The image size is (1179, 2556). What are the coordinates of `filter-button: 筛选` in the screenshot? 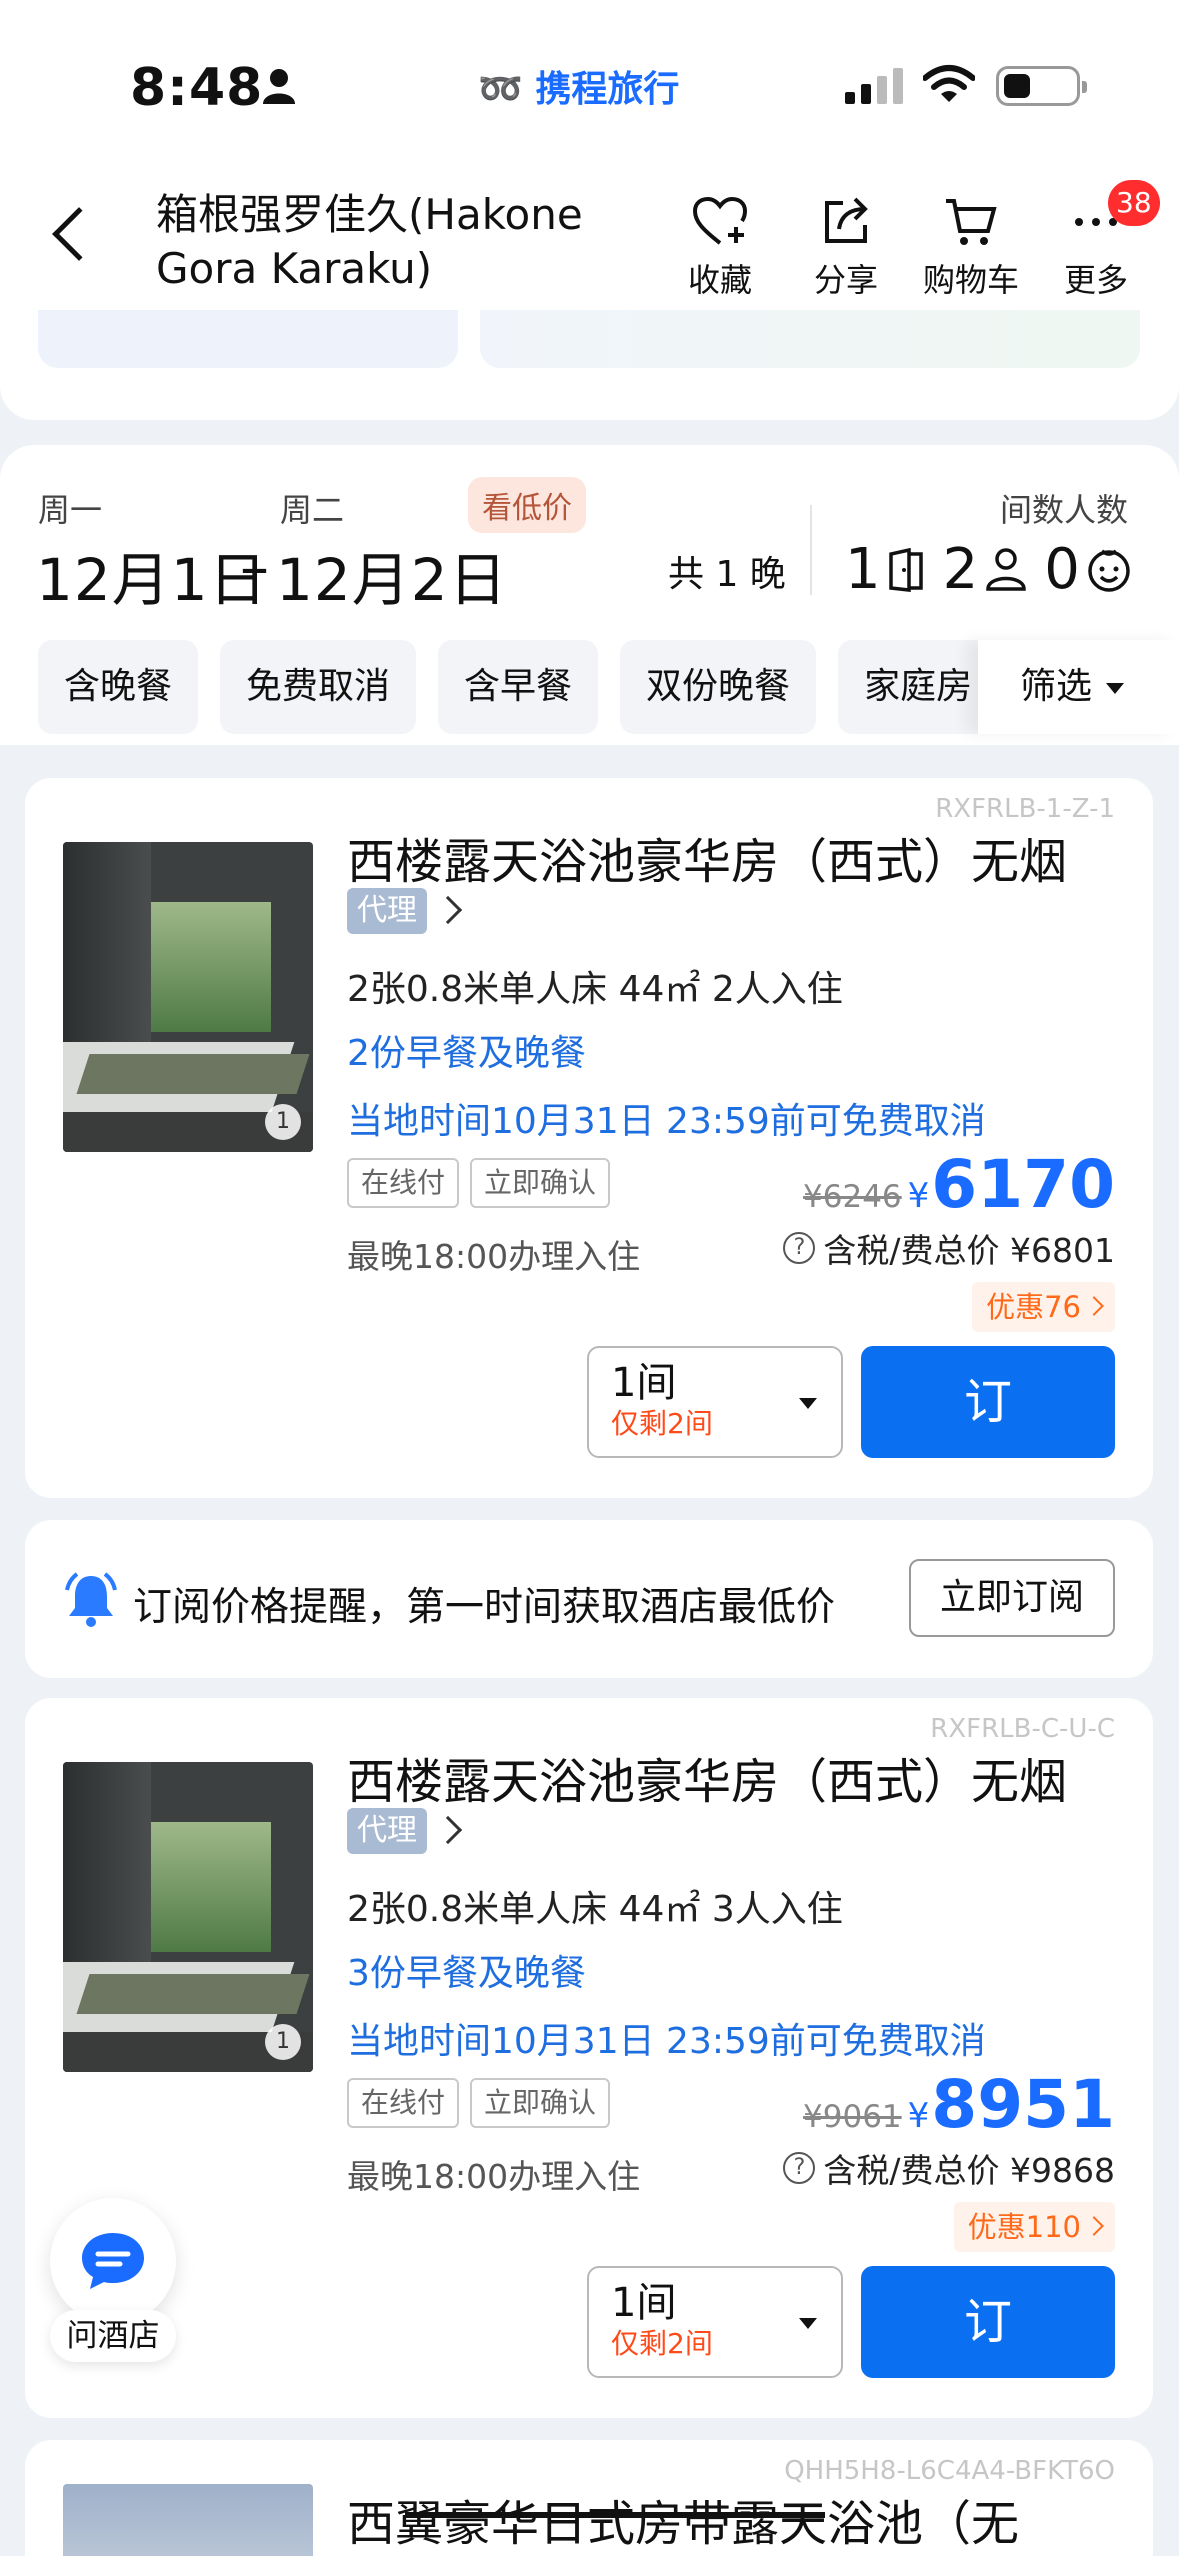 It's located at (1078, 687).